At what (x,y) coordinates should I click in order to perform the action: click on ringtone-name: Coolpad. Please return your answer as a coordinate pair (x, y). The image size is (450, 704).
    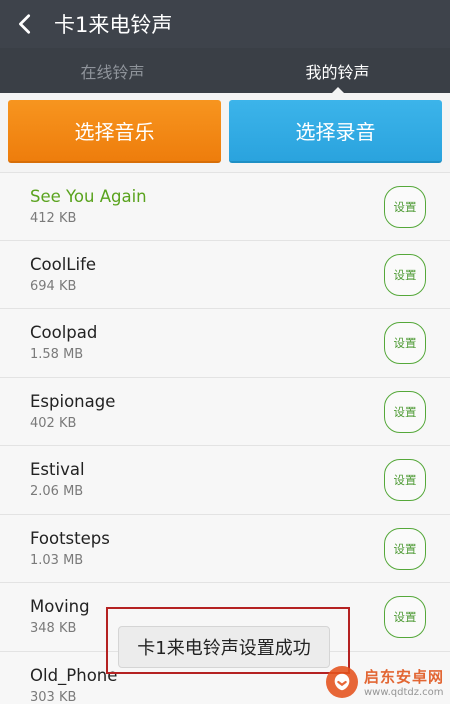
    Looking at the image, I should click on (64, 332).